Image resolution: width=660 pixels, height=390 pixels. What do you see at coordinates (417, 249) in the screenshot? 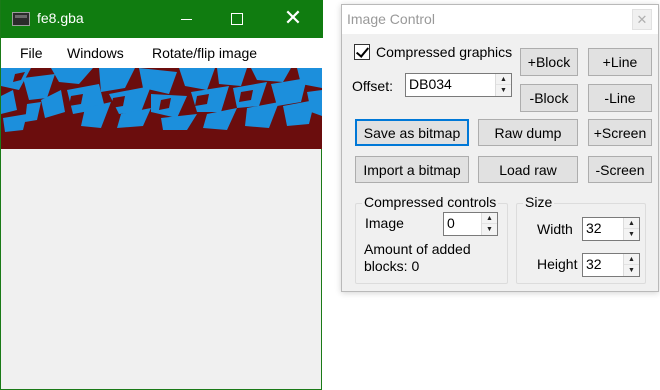
I see `added-blocks-label-line1: Amount of added` at bounding box center [417, 249].